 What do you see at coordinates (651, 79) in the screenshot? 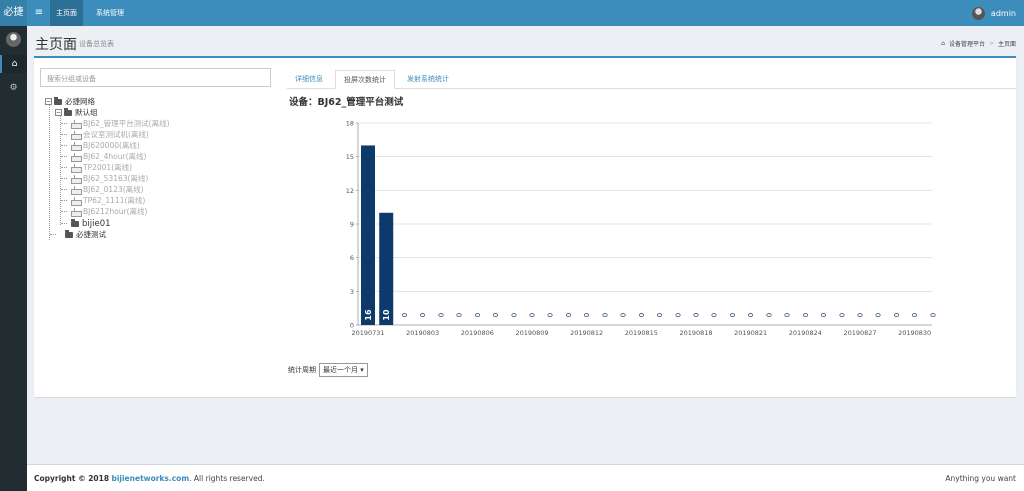
I see `tab-bar: 详细信息 投屏次数统计 发射系统统计` at bounding box center [651, 79].